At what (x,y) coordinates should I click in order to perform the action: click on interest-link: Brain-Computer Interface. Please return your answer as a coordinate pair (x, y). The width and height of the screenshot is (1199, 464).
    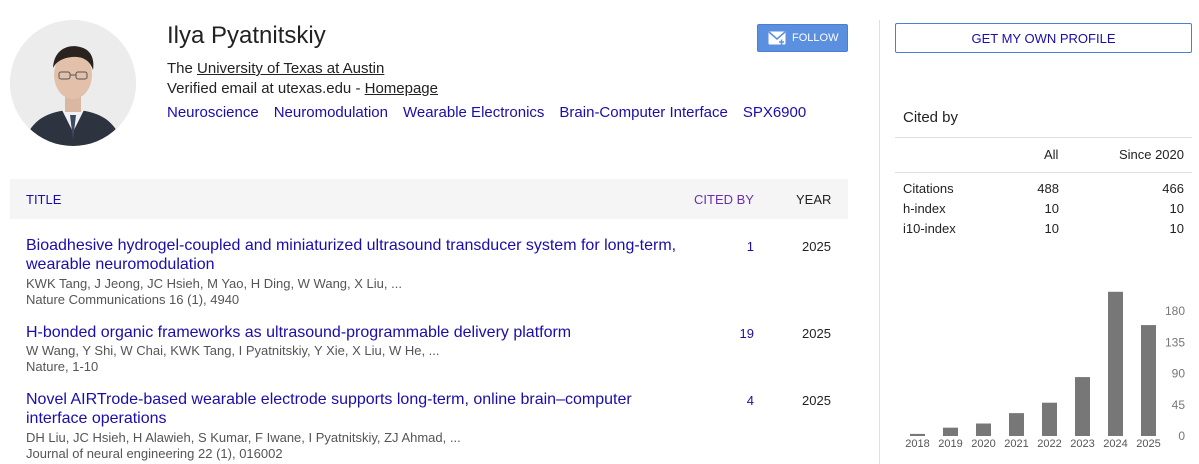
    Looking at the image, I should click on (643, 112).